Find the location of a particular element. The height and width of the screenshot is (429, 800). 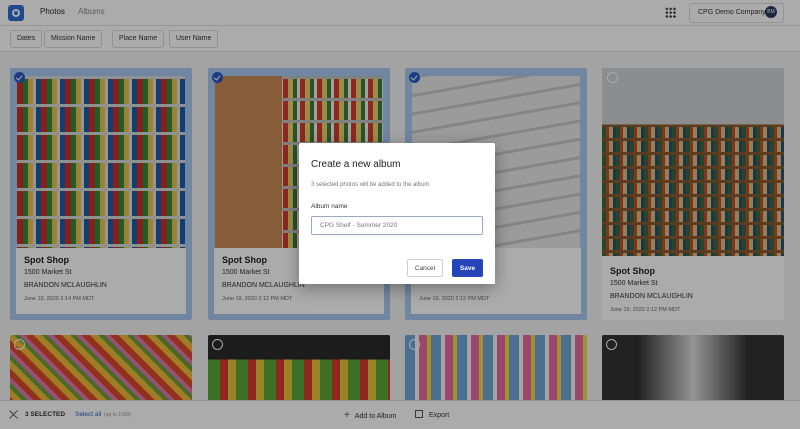

dialog-footer: Cancel Save is located at coordinates (397, 266).